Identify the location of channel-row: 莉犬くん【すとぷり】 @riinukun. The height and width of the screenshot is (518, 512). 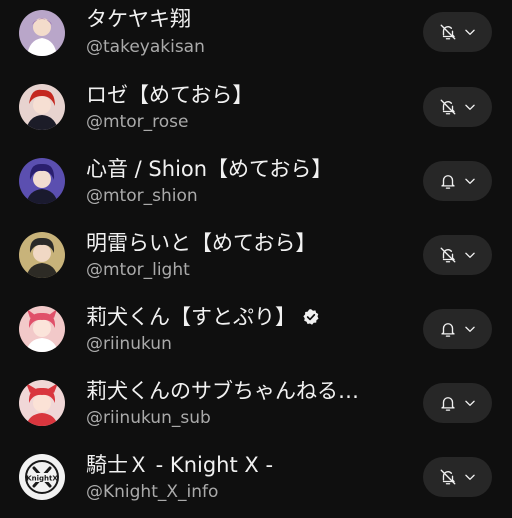
(256, 333).